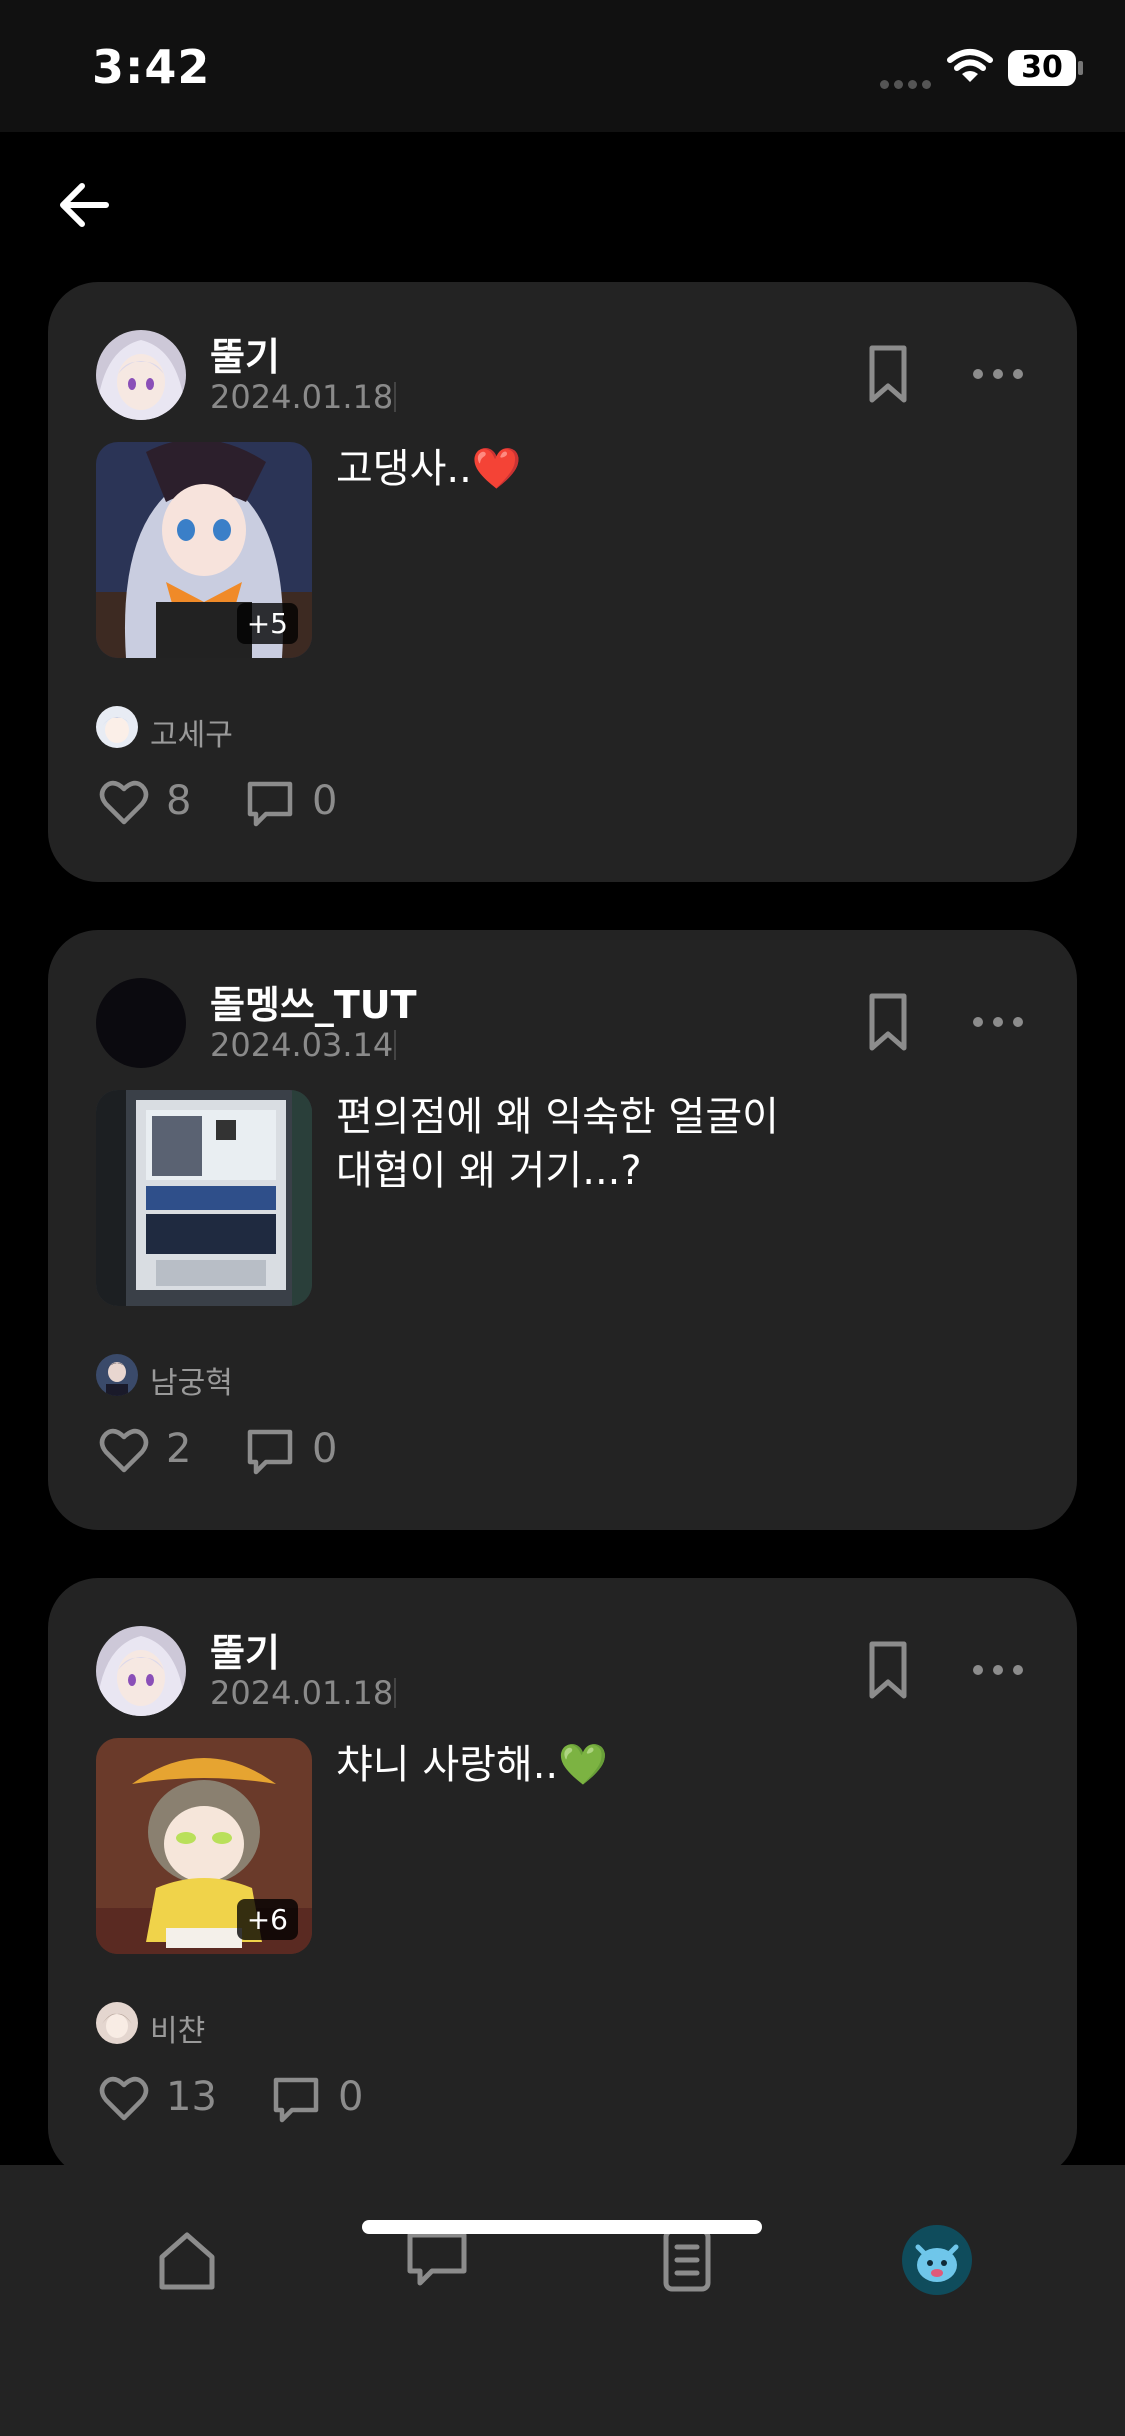  What do you see at coordinates (191, 1383) in the screenshot?
I see `tagged-user-name: 남궁혁` at bounding box center [191, 1383].